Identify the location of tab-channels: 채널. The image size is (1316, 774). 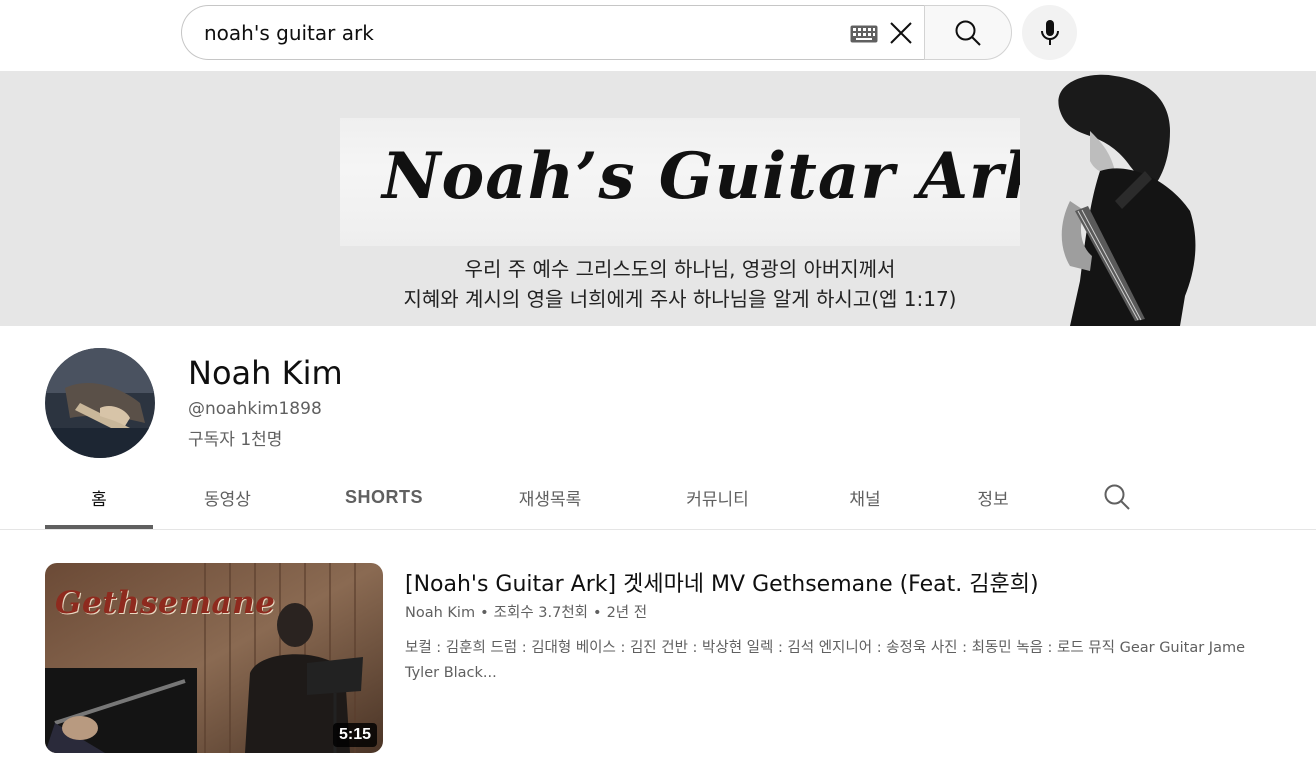
(865, 497).